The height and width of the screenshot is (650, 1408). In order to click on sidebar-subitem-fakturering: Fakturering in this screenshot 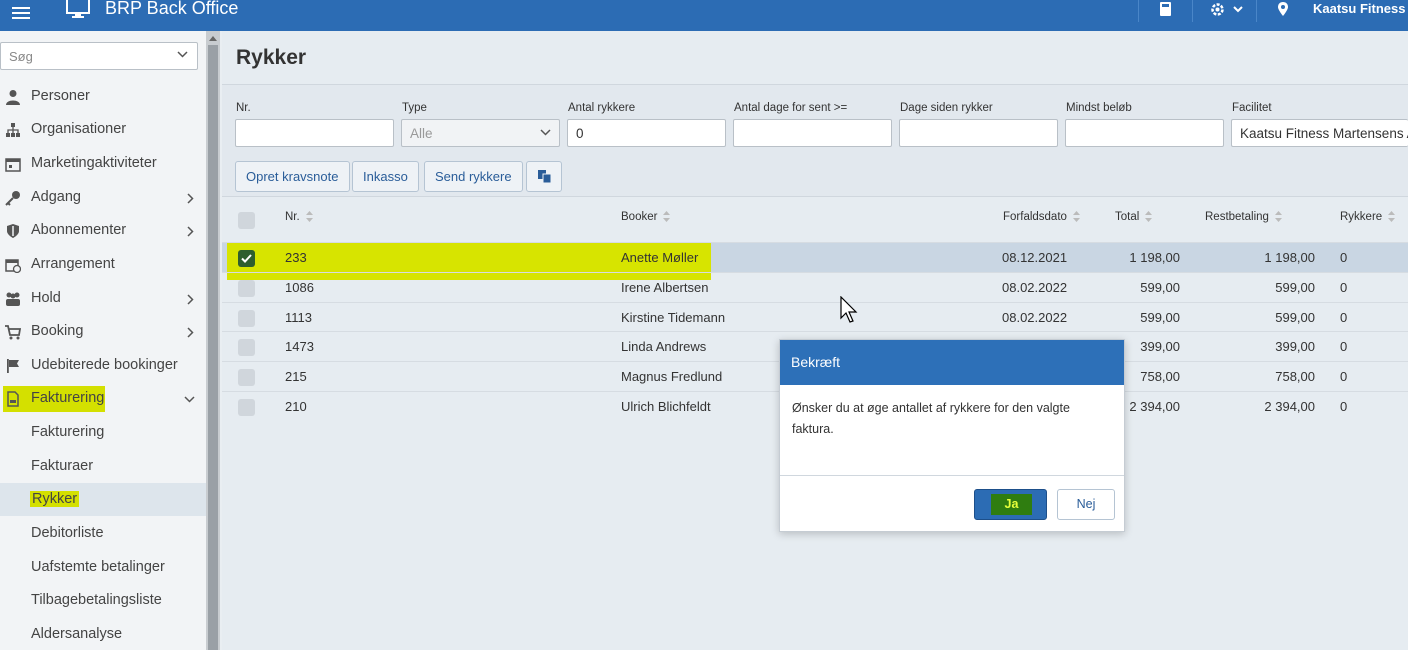, I will do `click(103, 432)`.